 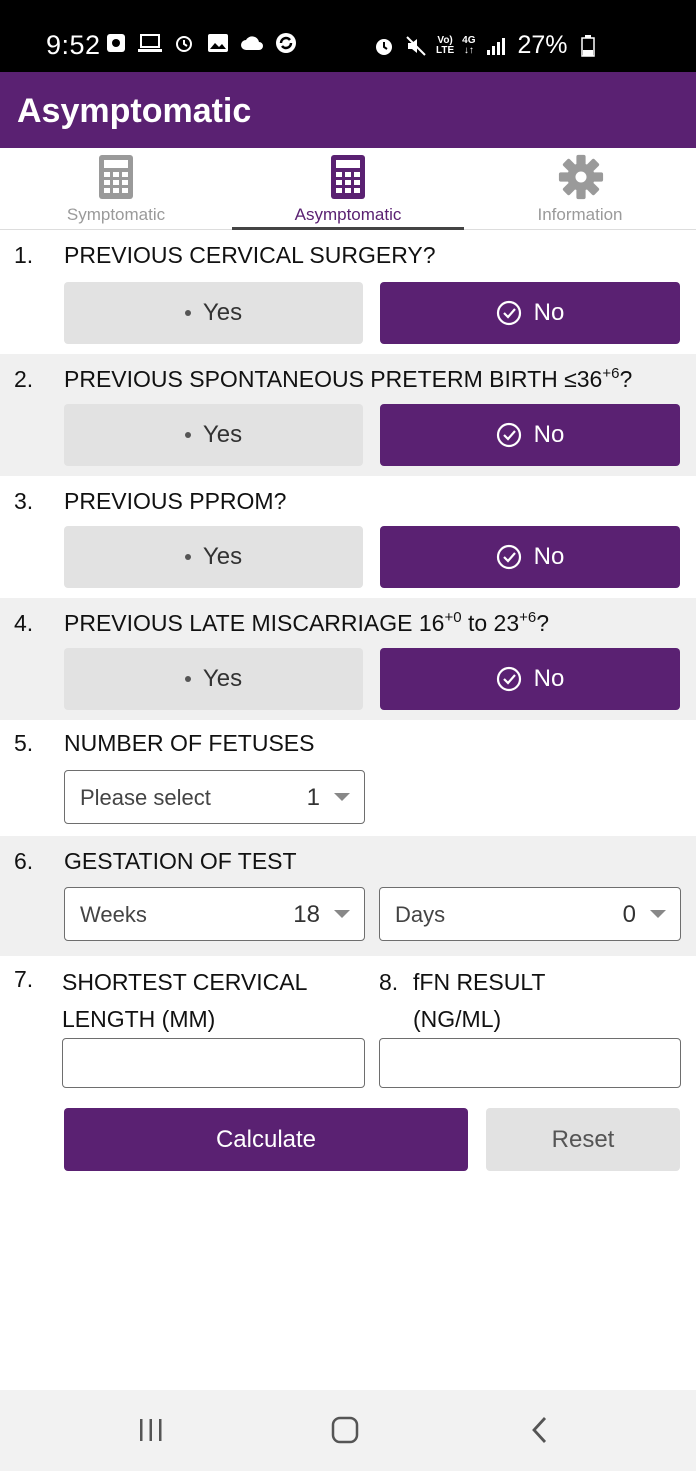 What do you see at coordinates (113, 914) in the screenshot?
I see `select-placeholder: Weeks` at bounding box center [113, 914].